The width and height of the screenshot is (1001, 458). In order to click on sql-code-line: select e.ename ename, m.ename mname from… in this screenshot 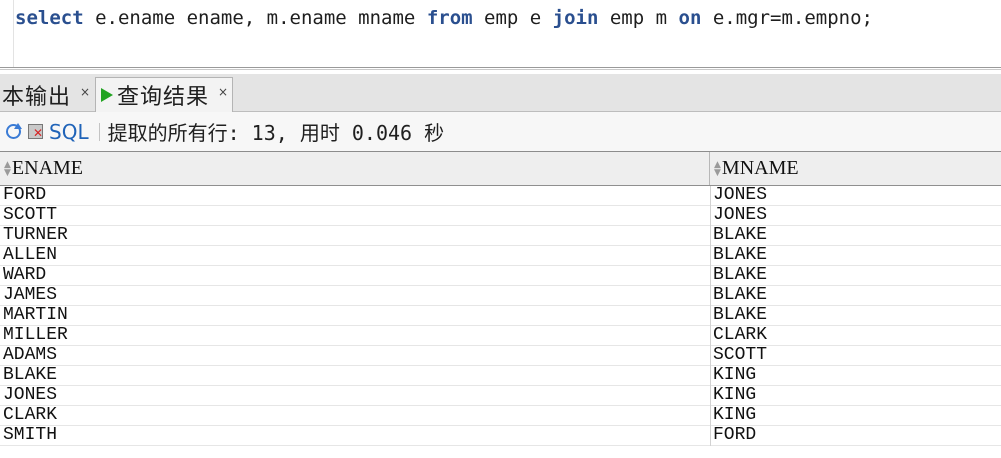, I will do `click(444, 18)`.